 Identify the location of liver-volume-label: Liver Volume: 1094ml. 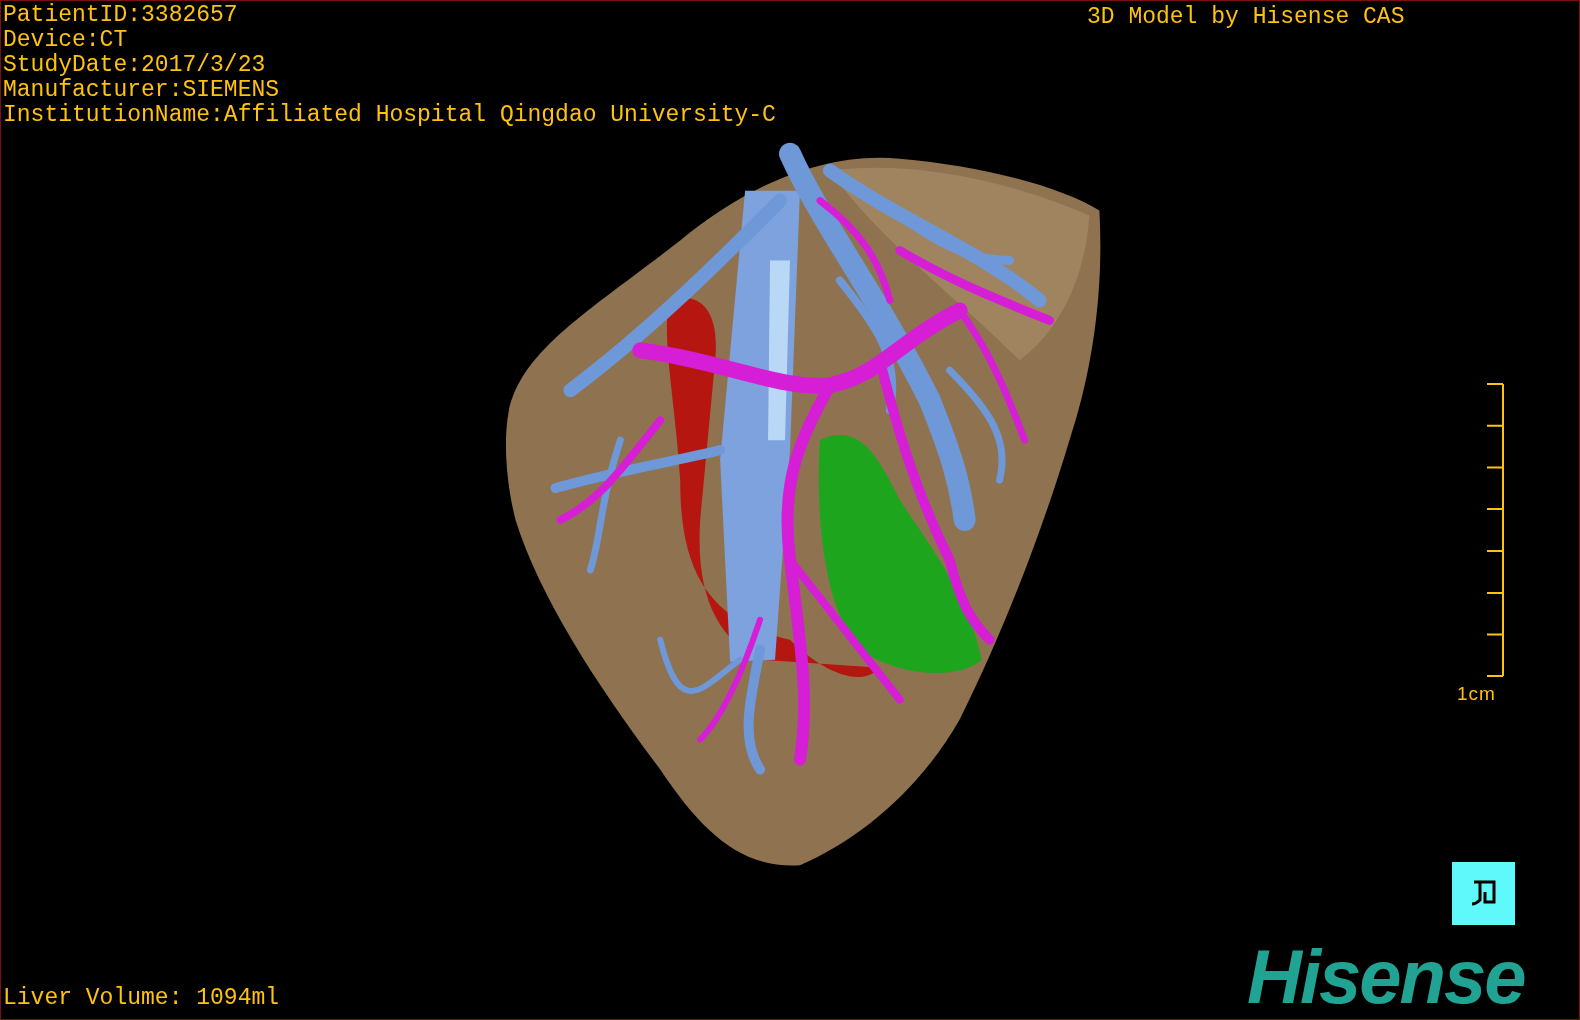
(141, 998).